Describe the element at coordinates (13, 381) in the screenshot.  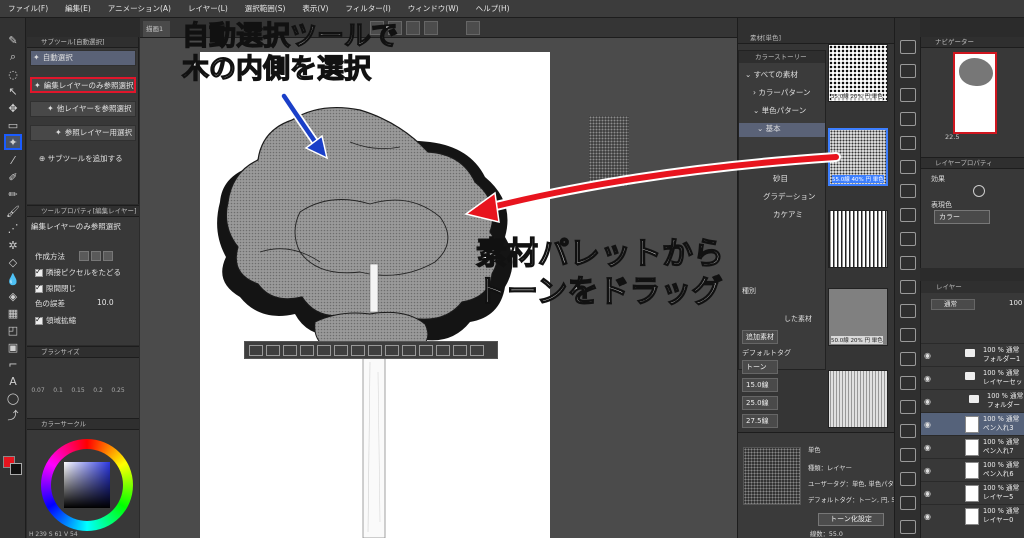
I see `text-tool-icon: A` at that location.